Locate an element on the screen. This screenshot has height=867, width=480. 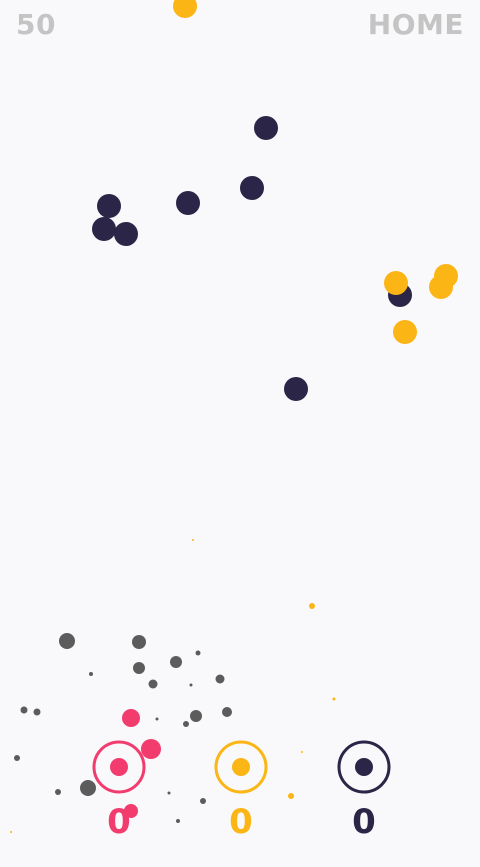
yellow-target-core is located at coordinates (241, 767).